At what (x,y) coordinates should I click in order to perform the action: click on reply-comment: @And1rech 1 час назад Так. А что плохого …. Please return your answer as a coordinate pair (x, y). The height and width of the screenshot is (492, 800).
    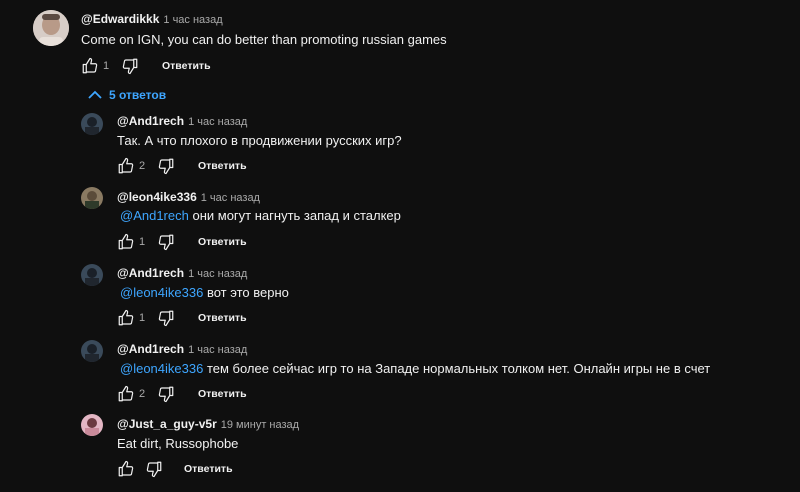
    Looking at the image, I should click on (400, 146).